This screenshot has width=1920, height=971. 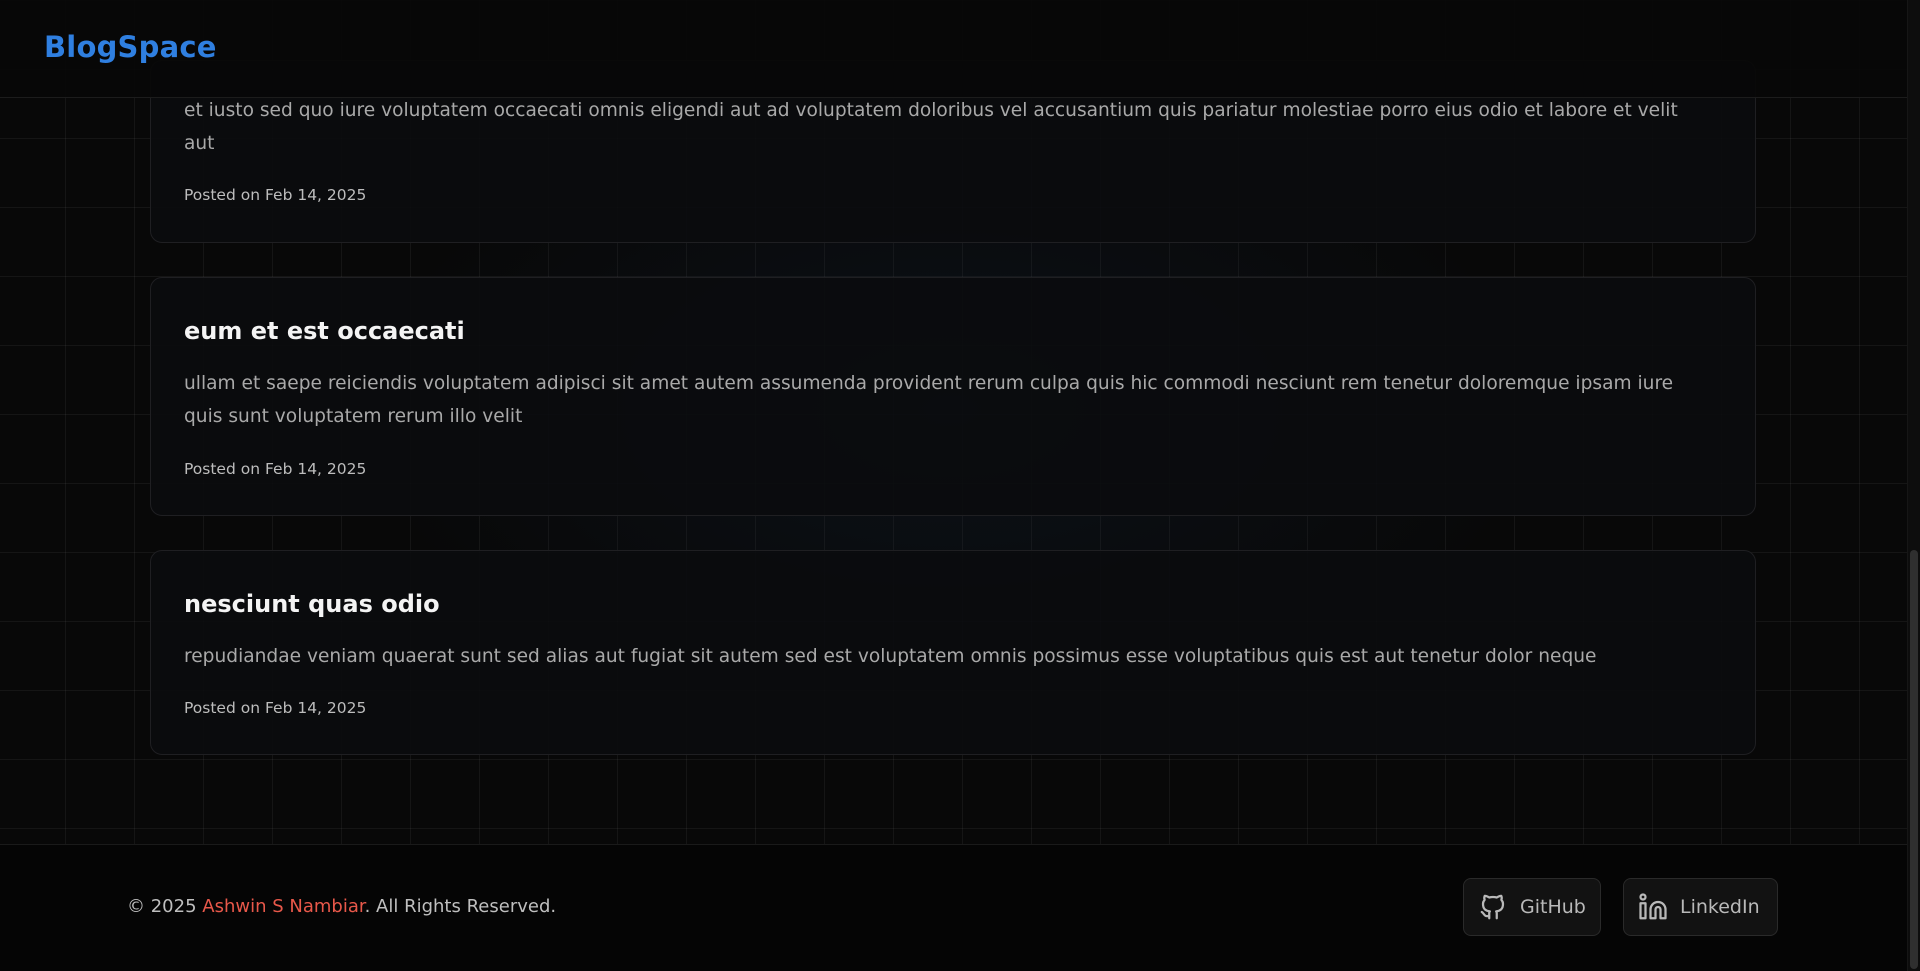 What do you see at coordinates (324, 331) in the screenshot?
I see `post-title: eum et est occaecati` at bounding box center [324, 331].